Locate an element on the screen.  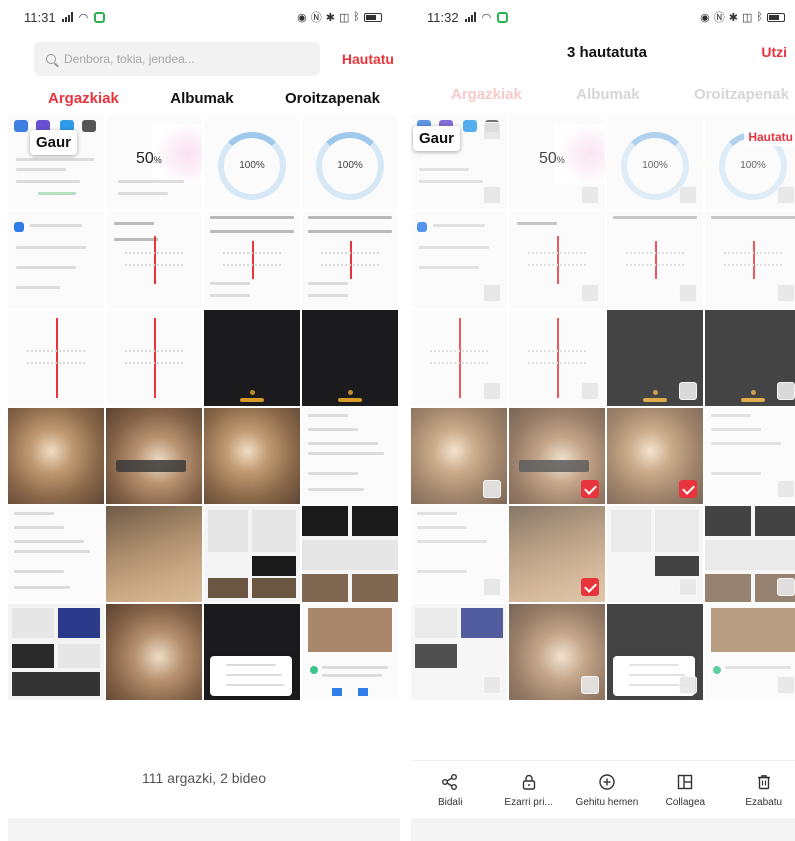
status-time: 11:32 is located at coordinates (443, 17).